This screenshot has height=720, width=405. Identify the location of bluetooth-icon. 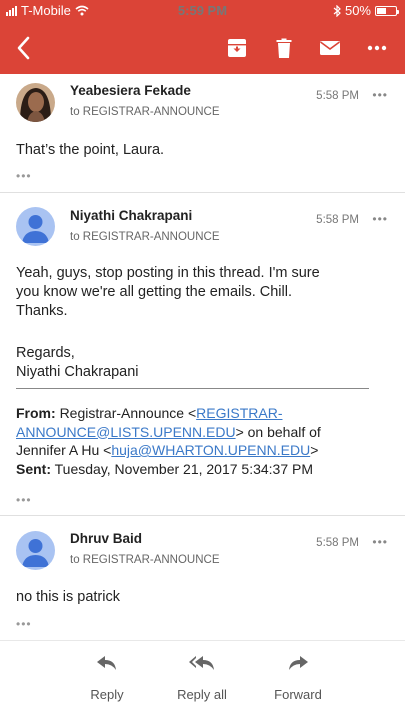
(337, 10).